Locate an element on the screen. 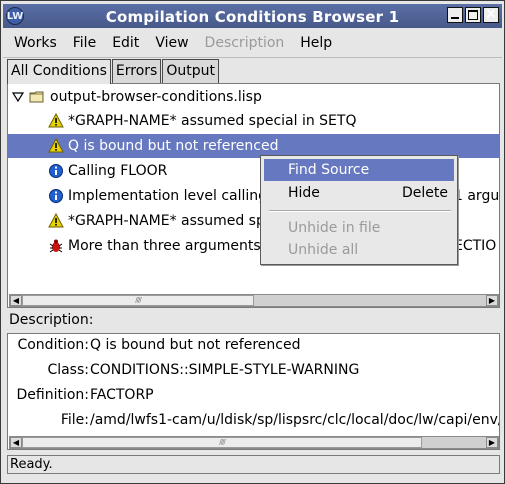 The height and width of the screenshot is (484, 505). menu-bar: Works File Edit View Description Help is located at coordinates (252, 43).